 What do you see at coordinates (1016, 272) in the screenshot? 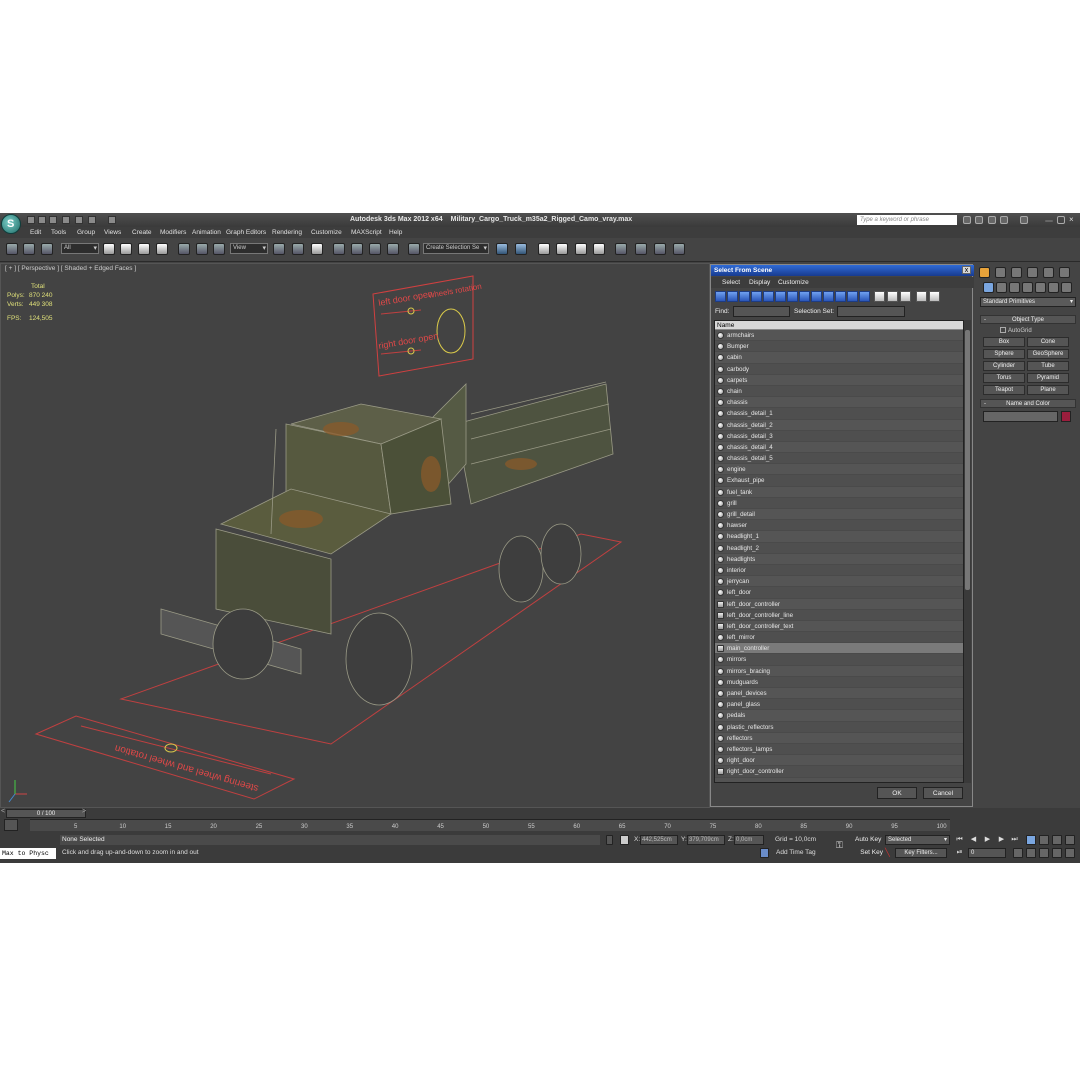
I see `hierarchy-tab-icon` at bounding box center [1016, 272].